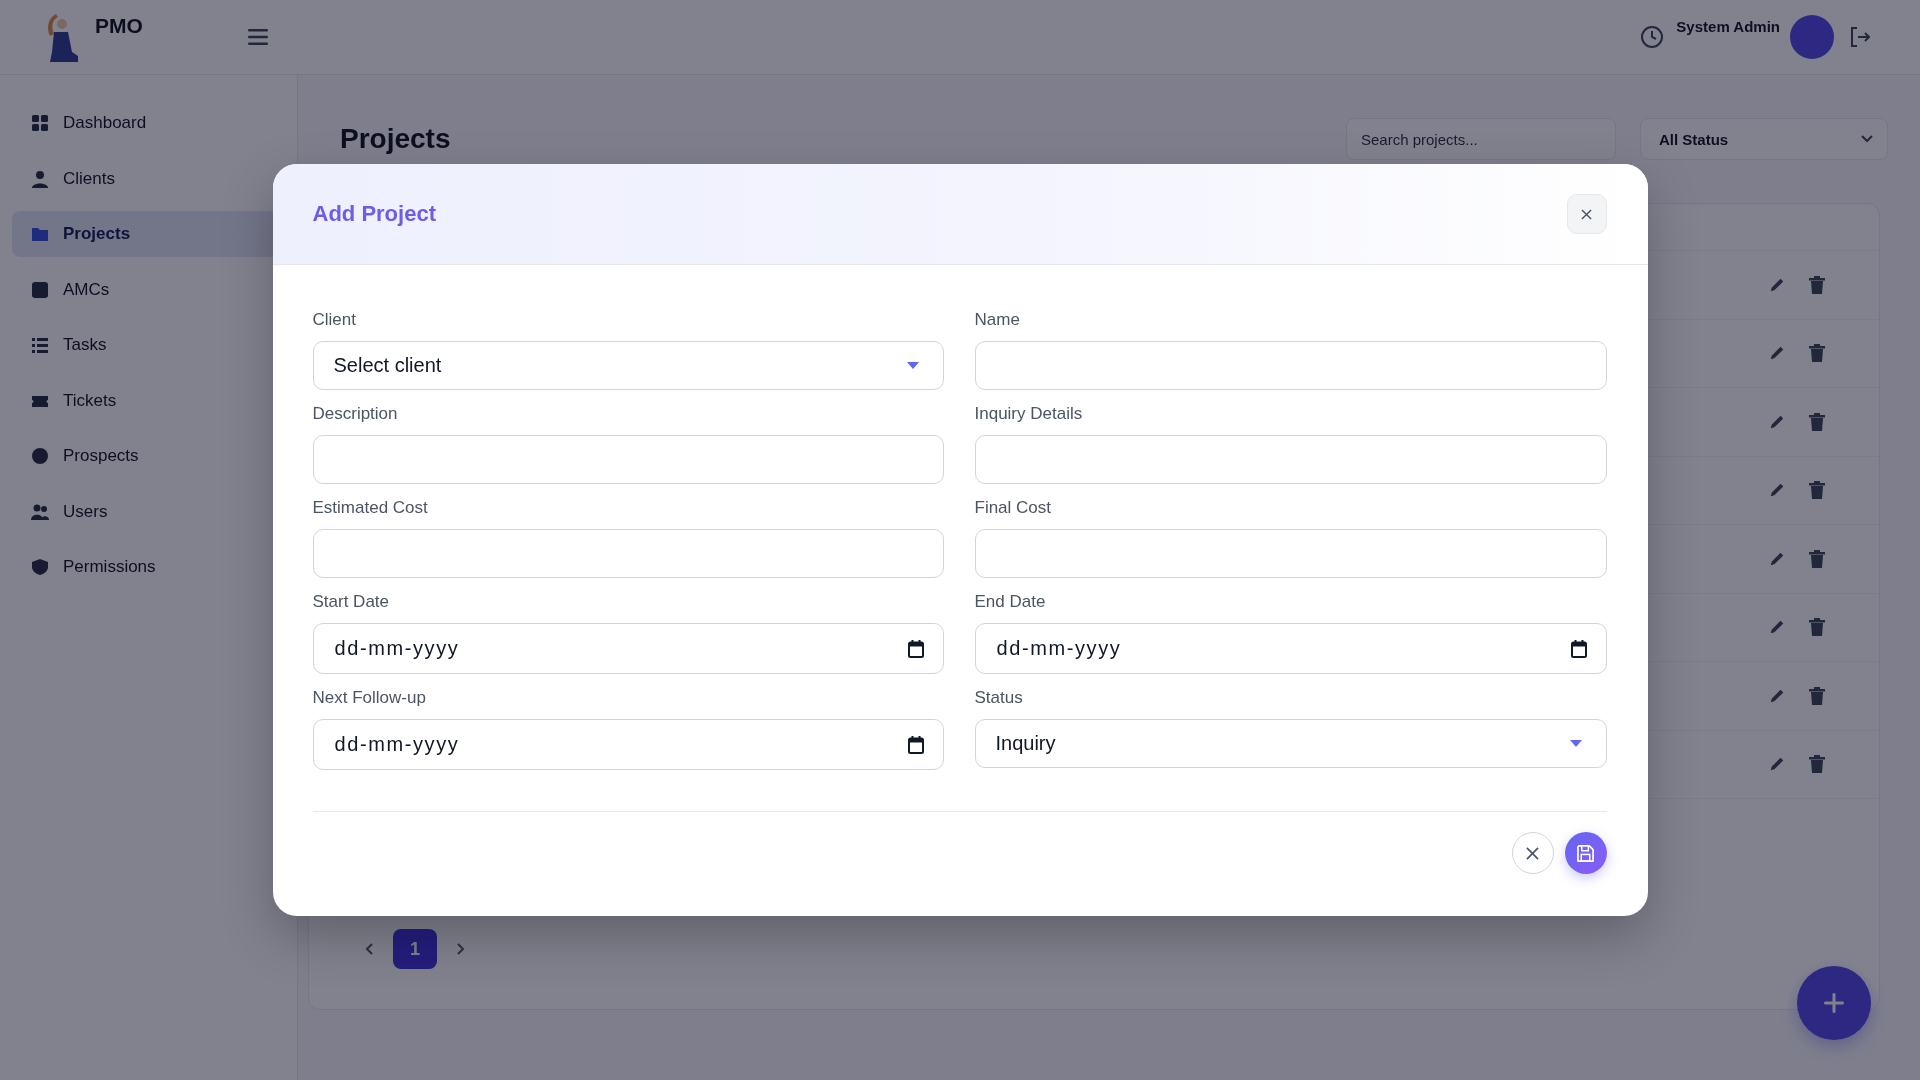  What do you see at coordinates (1585, 853) in the screenshot?
I see `save-button` at bounding box center [1585, 853].